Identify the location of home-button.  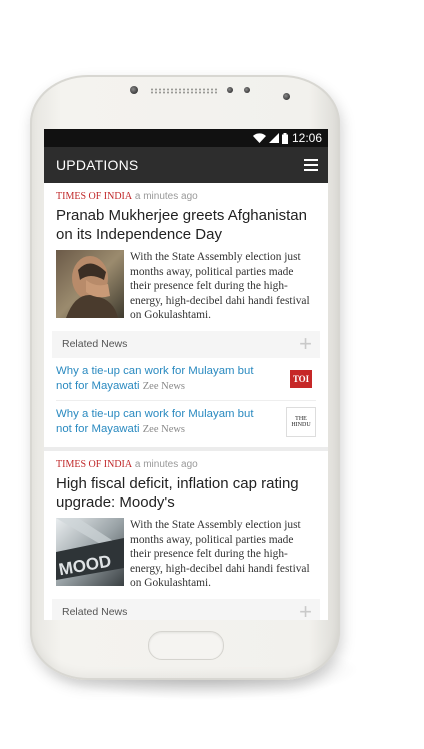
(186, 645).